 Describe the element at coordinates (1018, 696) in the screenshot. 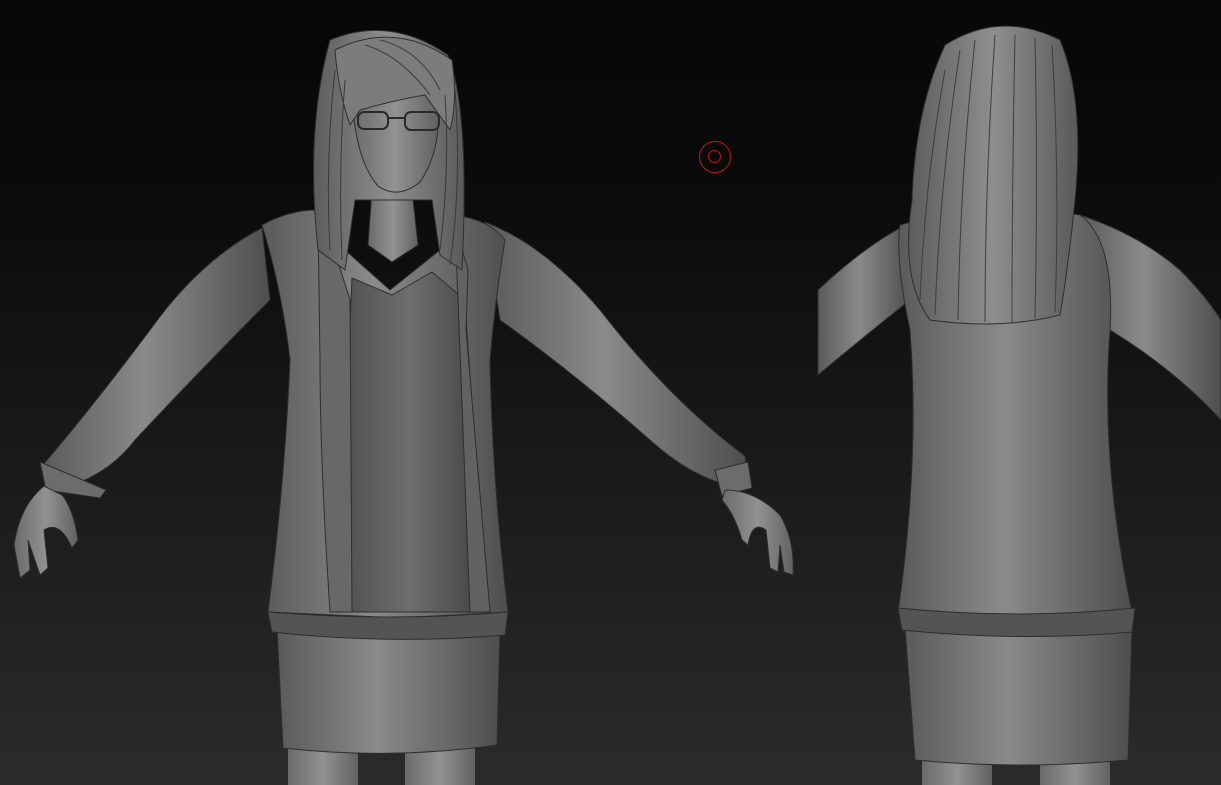

I see `back-skirt` at that location.